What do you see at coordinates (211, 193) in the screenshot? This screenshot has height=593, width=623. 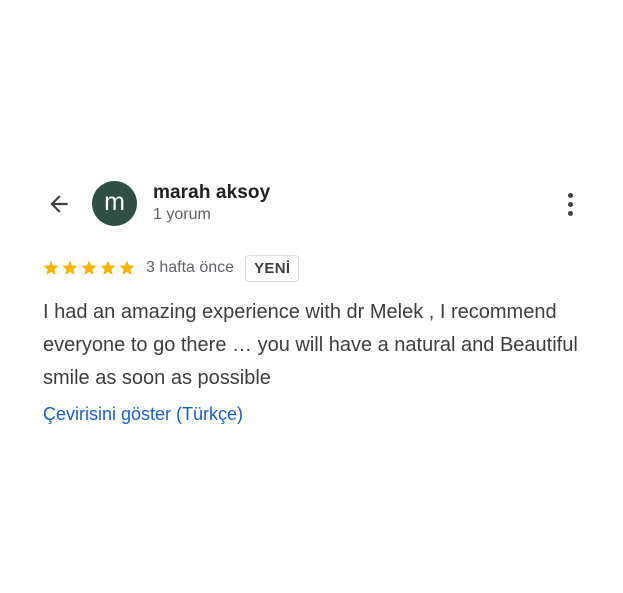 I see `reviewer-name: marah aksoy` at bounding box center [211, 193].